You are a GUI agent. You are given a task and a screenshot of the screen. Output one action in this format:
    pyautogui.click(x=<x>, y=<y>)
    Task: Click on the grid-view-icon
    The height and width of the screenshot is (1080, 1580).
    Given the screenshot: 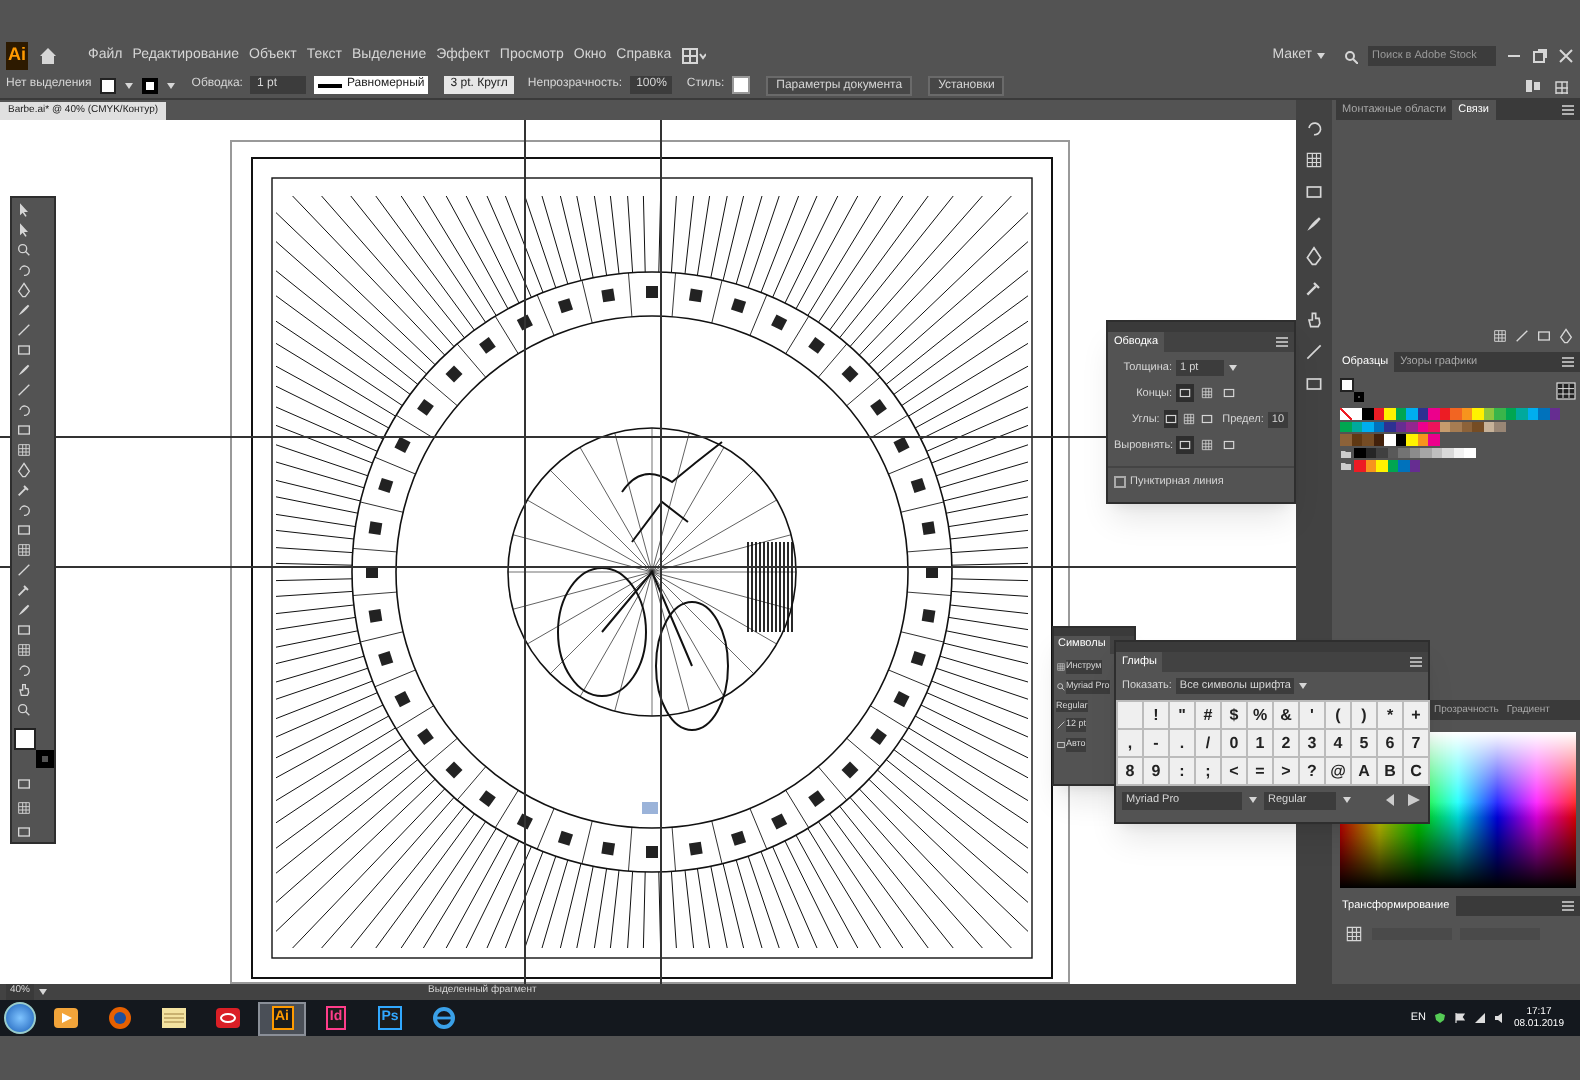 What is the action you would take?
    pyautogui.click(x=1566, y=390)
    